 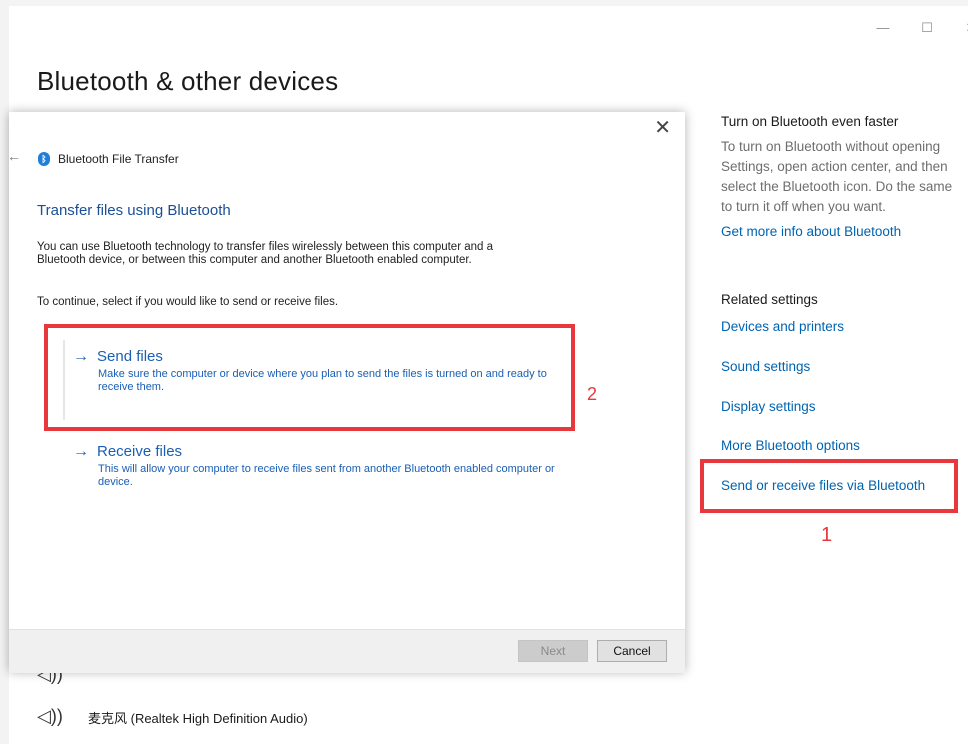 What do you see at coordinates (118, 159) in the screenshot?
I see `dialog-app-title: Bluetooth File Transfer` at bounding box center [118, 159].